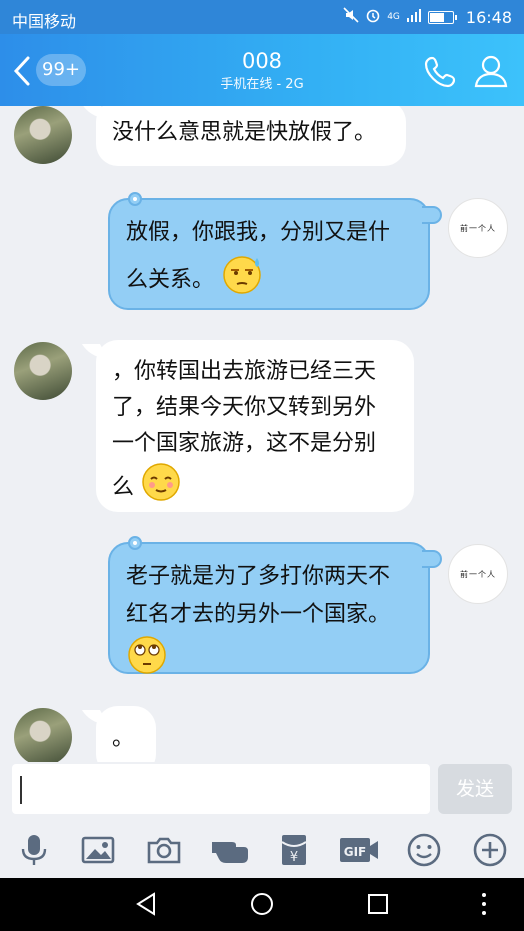 Image resolution: width=524 pixels, height=931 pixels. What do you see at coordinates (475, 789) in the screenshot?
I see `send-button: 发送` at bounding box center [475, 789].